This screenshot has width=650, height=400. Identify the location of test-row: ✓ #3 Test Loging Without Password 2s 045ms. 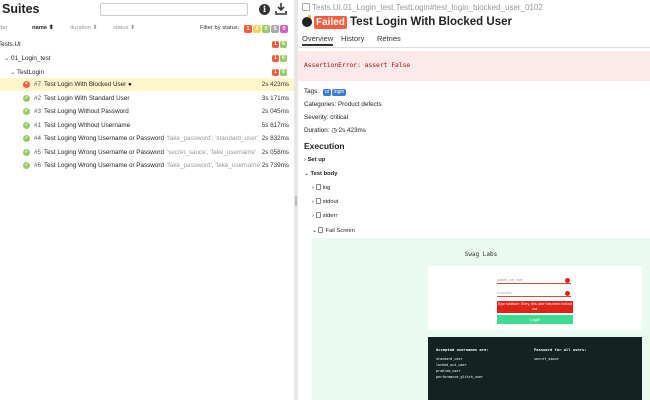
(147, 111).